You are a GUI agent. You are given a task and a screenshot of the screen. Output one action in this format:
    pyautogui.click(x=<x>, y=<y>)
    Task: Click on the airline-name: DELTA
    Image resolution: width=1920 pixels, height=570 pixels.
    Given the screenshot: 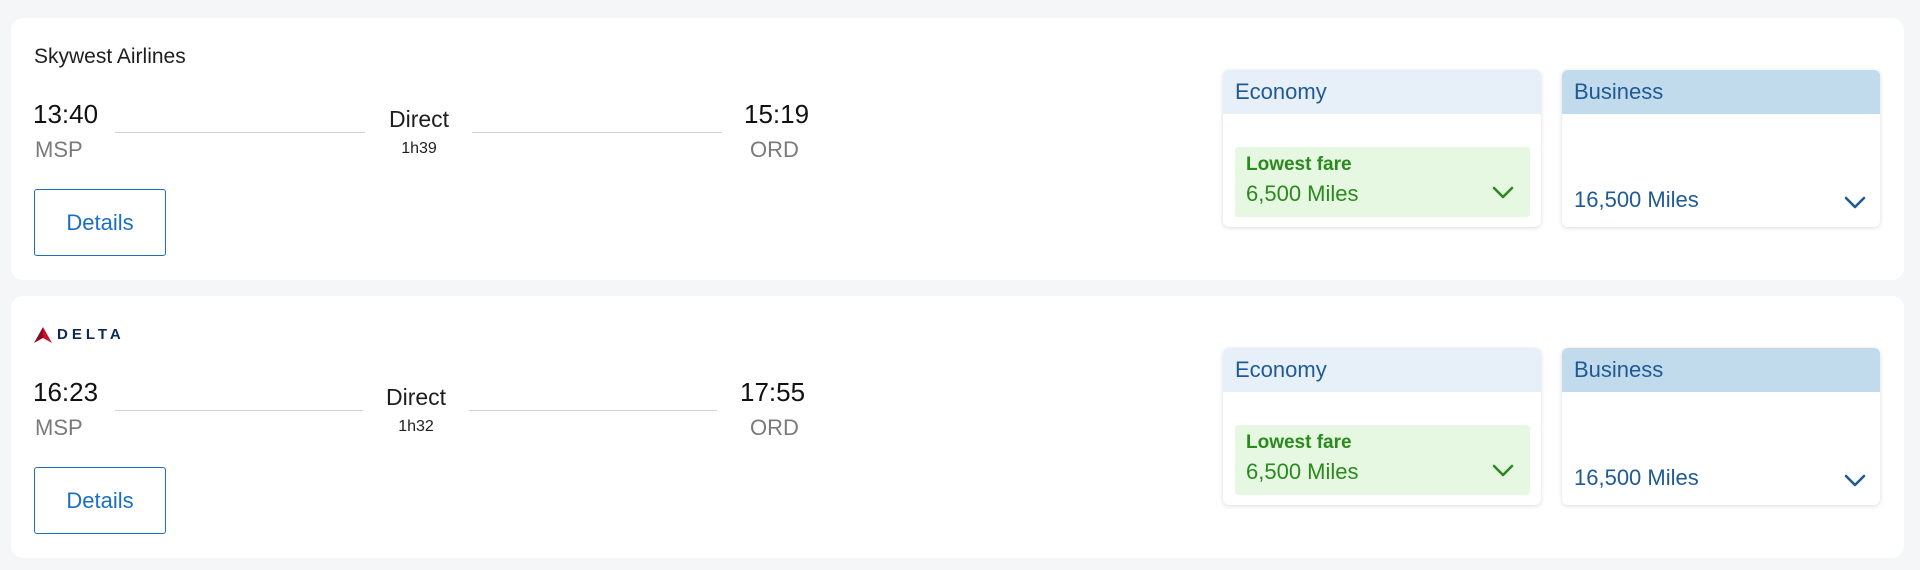 What is the action you would take?
    pyautogui.click(x=91, y=334)
    